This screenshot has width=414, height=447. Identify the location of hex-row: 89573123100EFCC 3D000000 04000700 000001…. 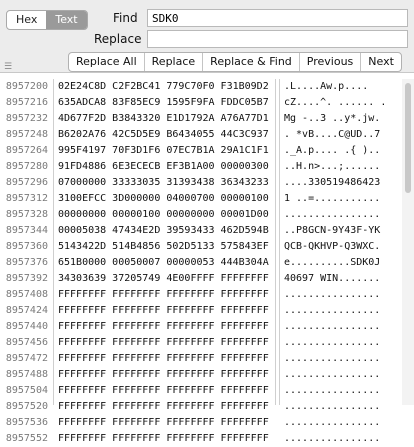
(207, 199).